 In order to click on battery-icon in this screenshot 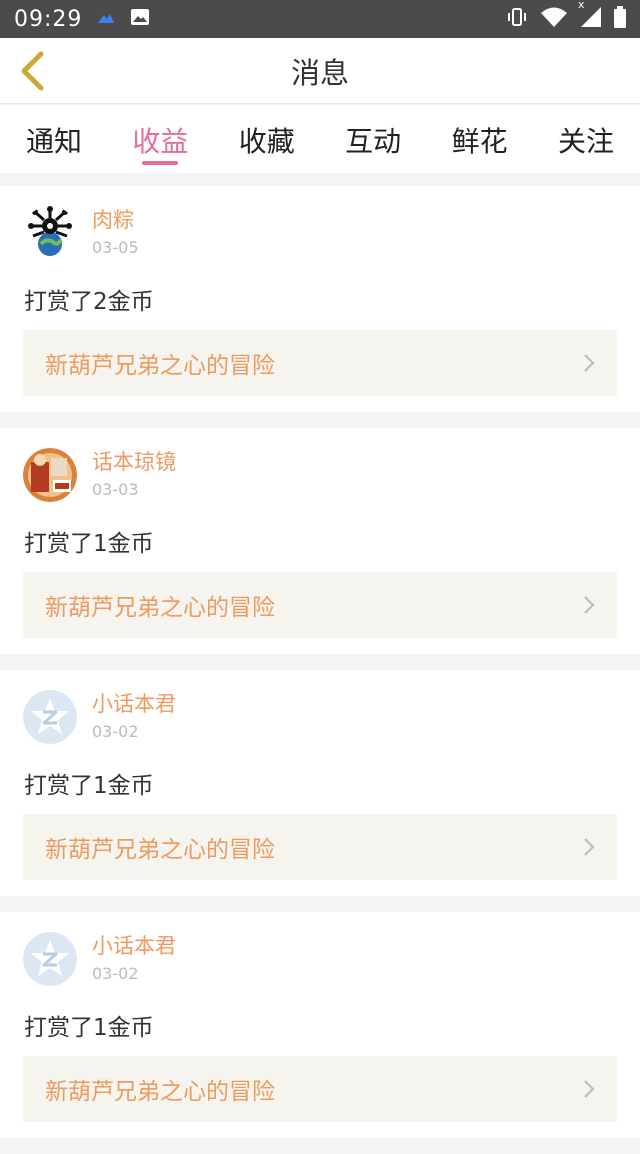, I will do `click(620, 19)`.